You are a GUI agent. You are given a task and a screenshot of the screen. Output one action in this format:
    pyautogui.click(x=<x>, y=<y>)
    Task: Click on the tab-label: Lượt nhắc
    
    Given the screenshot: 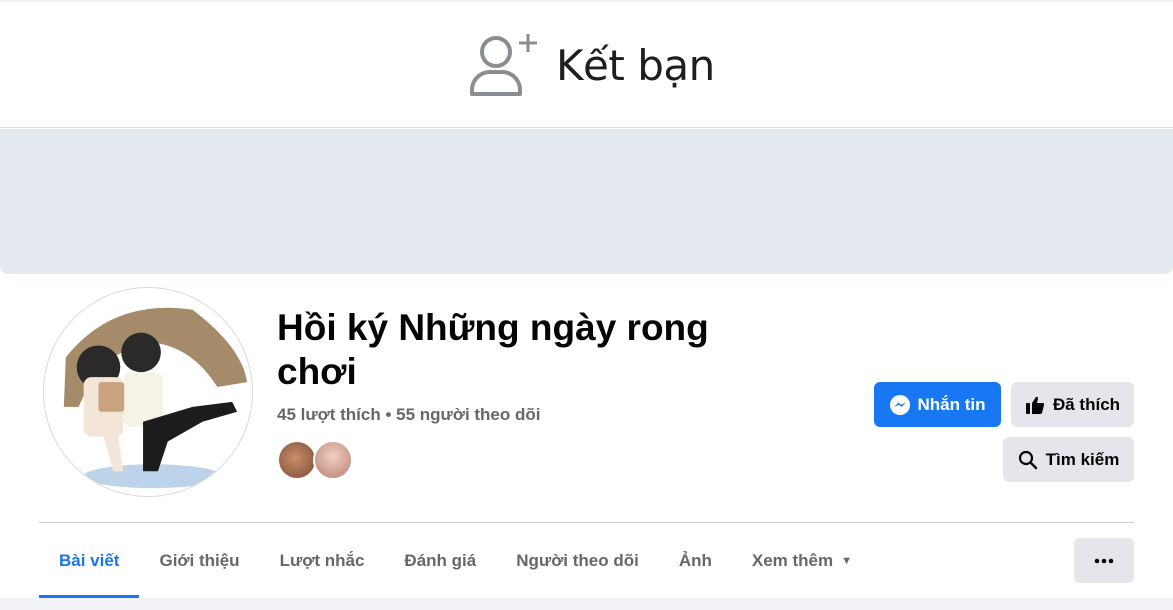 What is the action you would take?
    pyautogui.click(x=322, y=560)
    